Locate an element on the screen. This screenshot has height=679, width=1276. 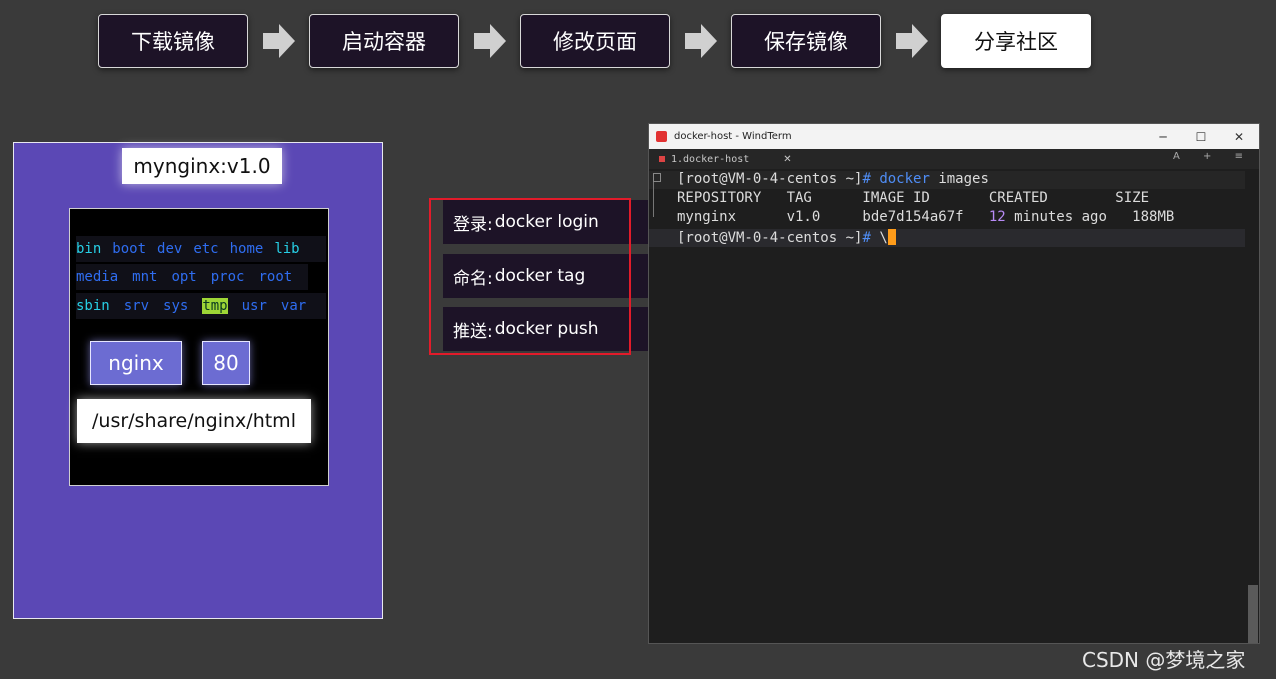
scrollbar-thumb is located at coordinates (1253, 614).